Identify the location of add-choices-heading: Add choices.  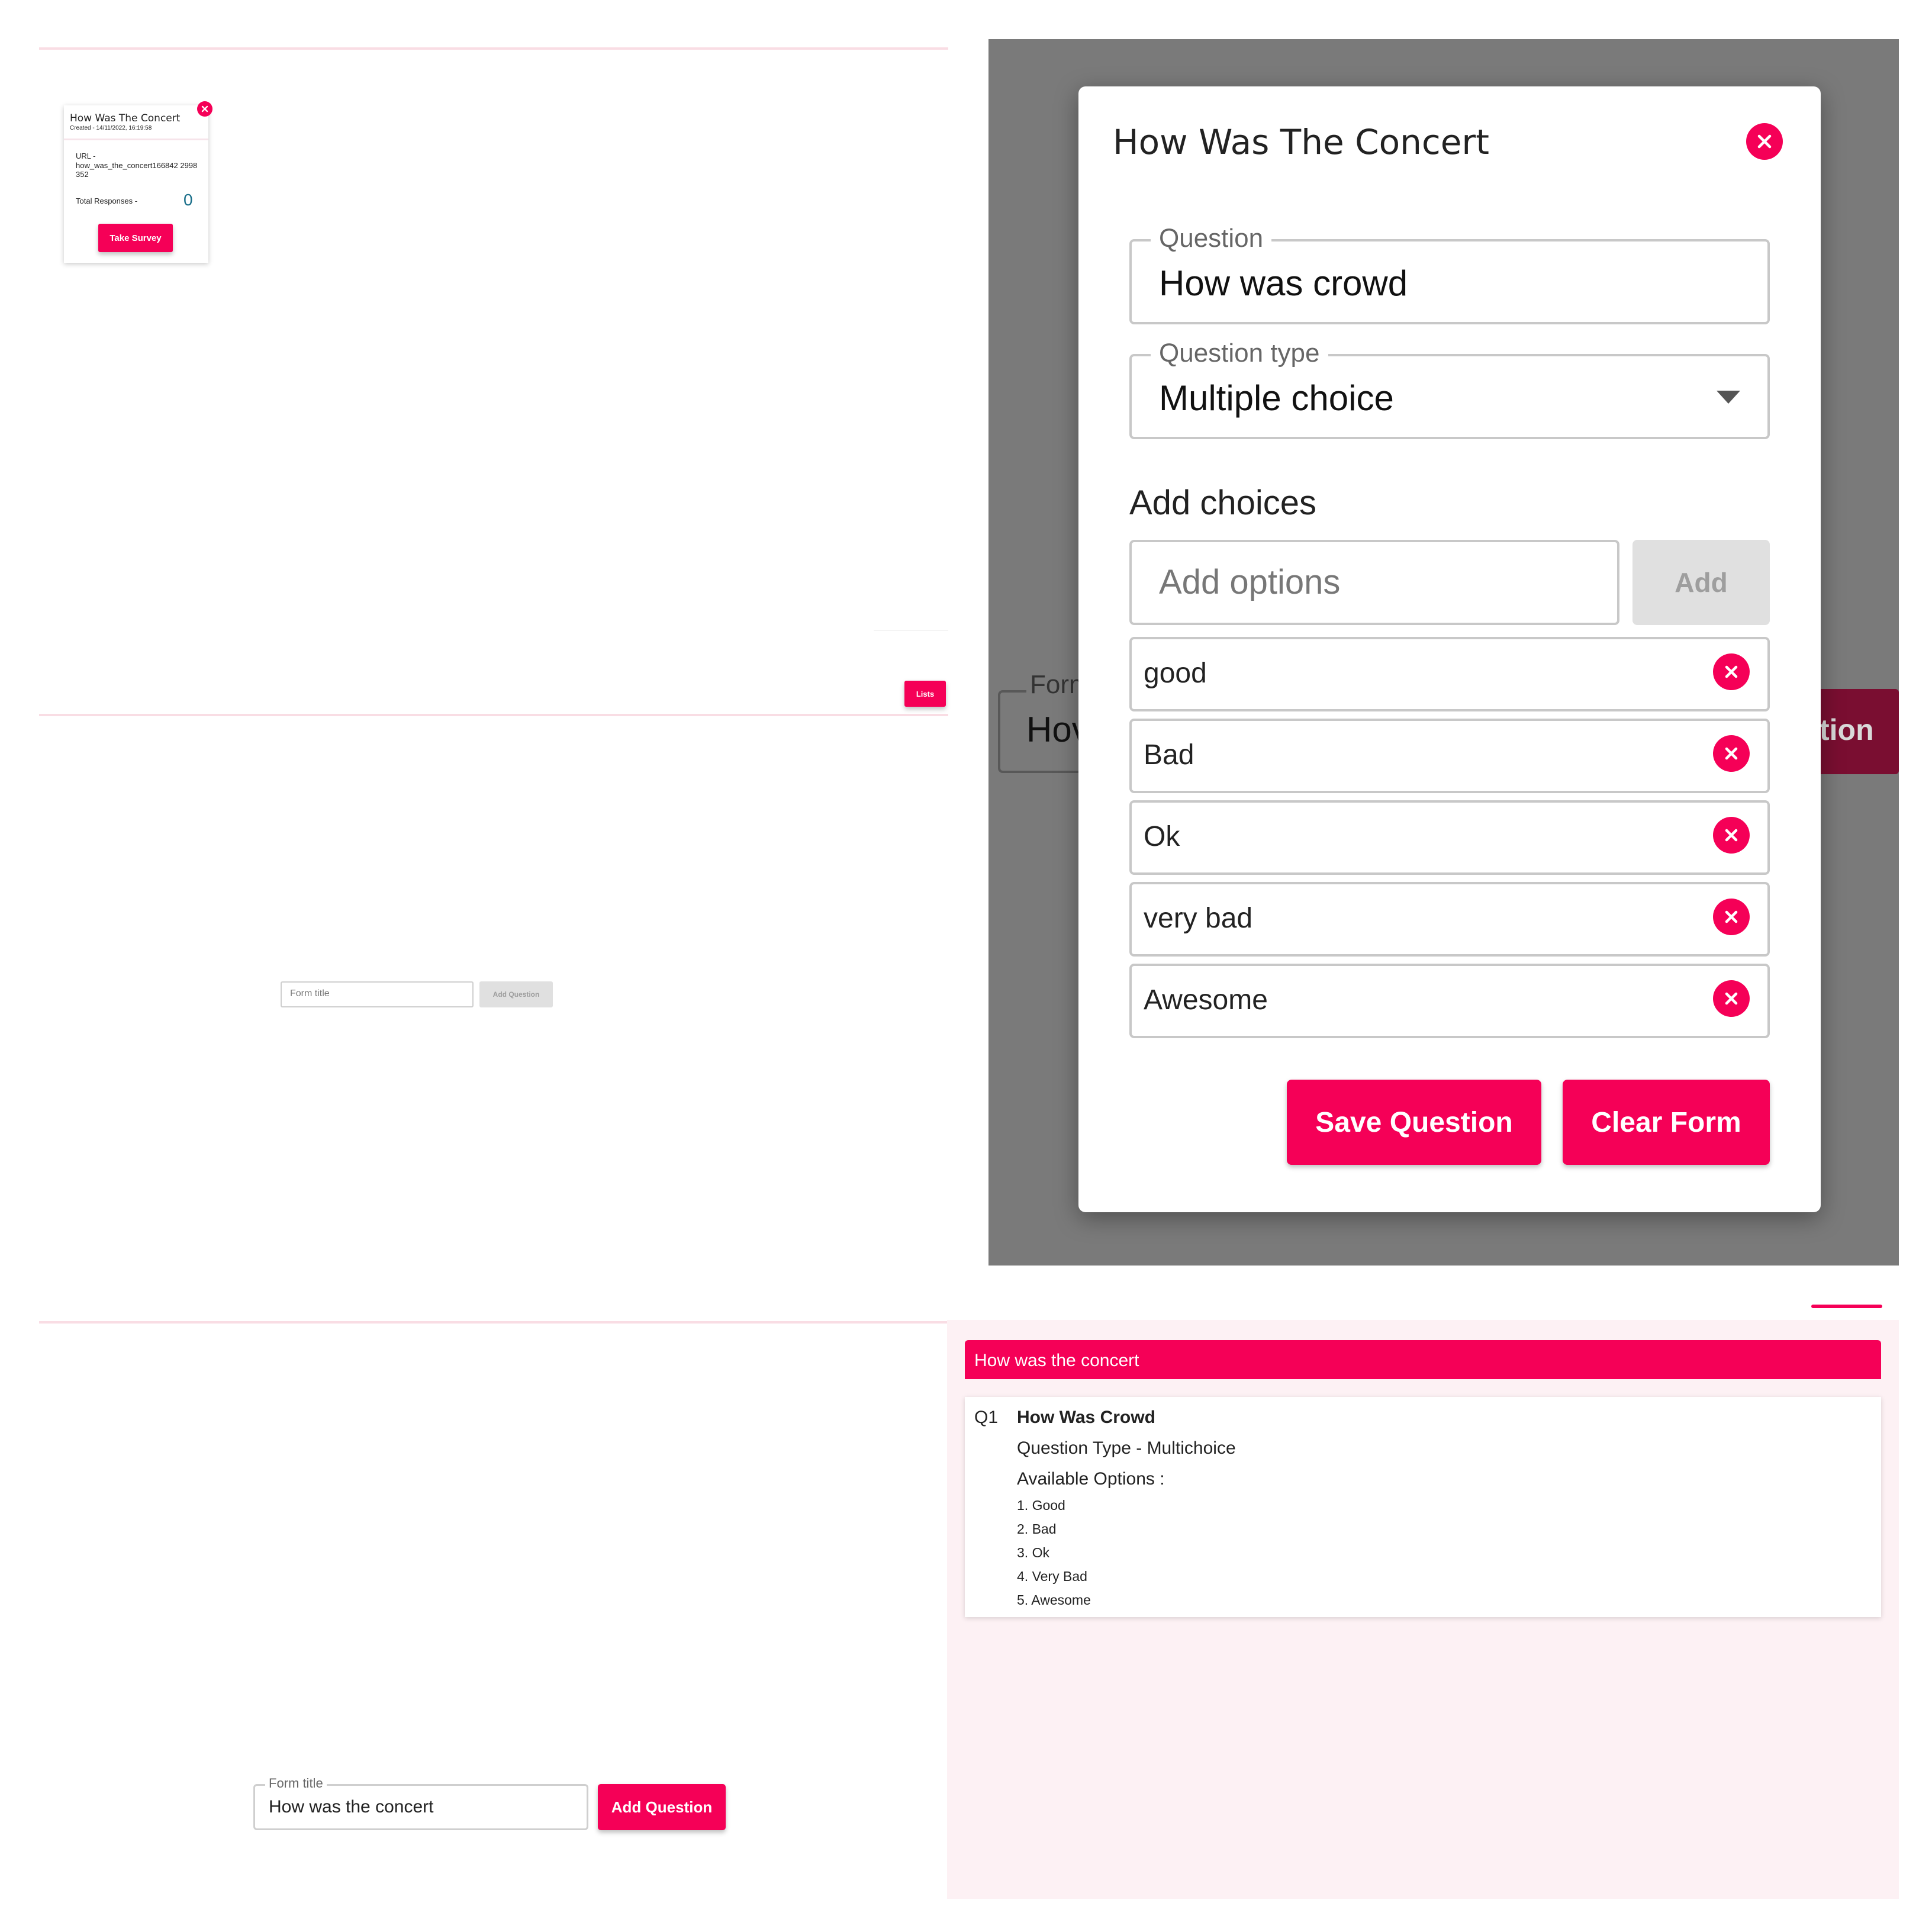
(1223, 503).